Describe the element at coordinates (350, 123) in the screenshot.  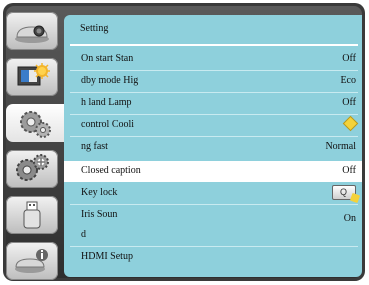
I see `lamp-control-icon` at that location.